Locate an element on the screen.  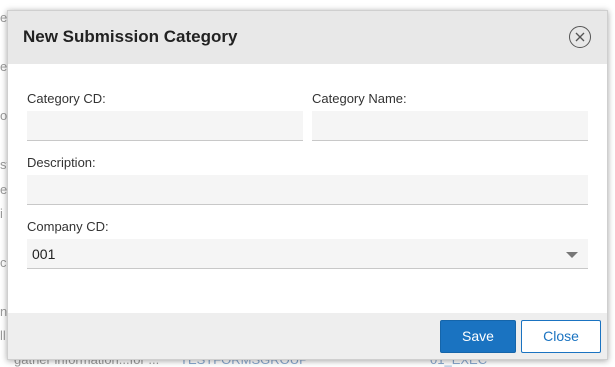
dialog-title: New Submission Category is located at coordinates (130, 36).